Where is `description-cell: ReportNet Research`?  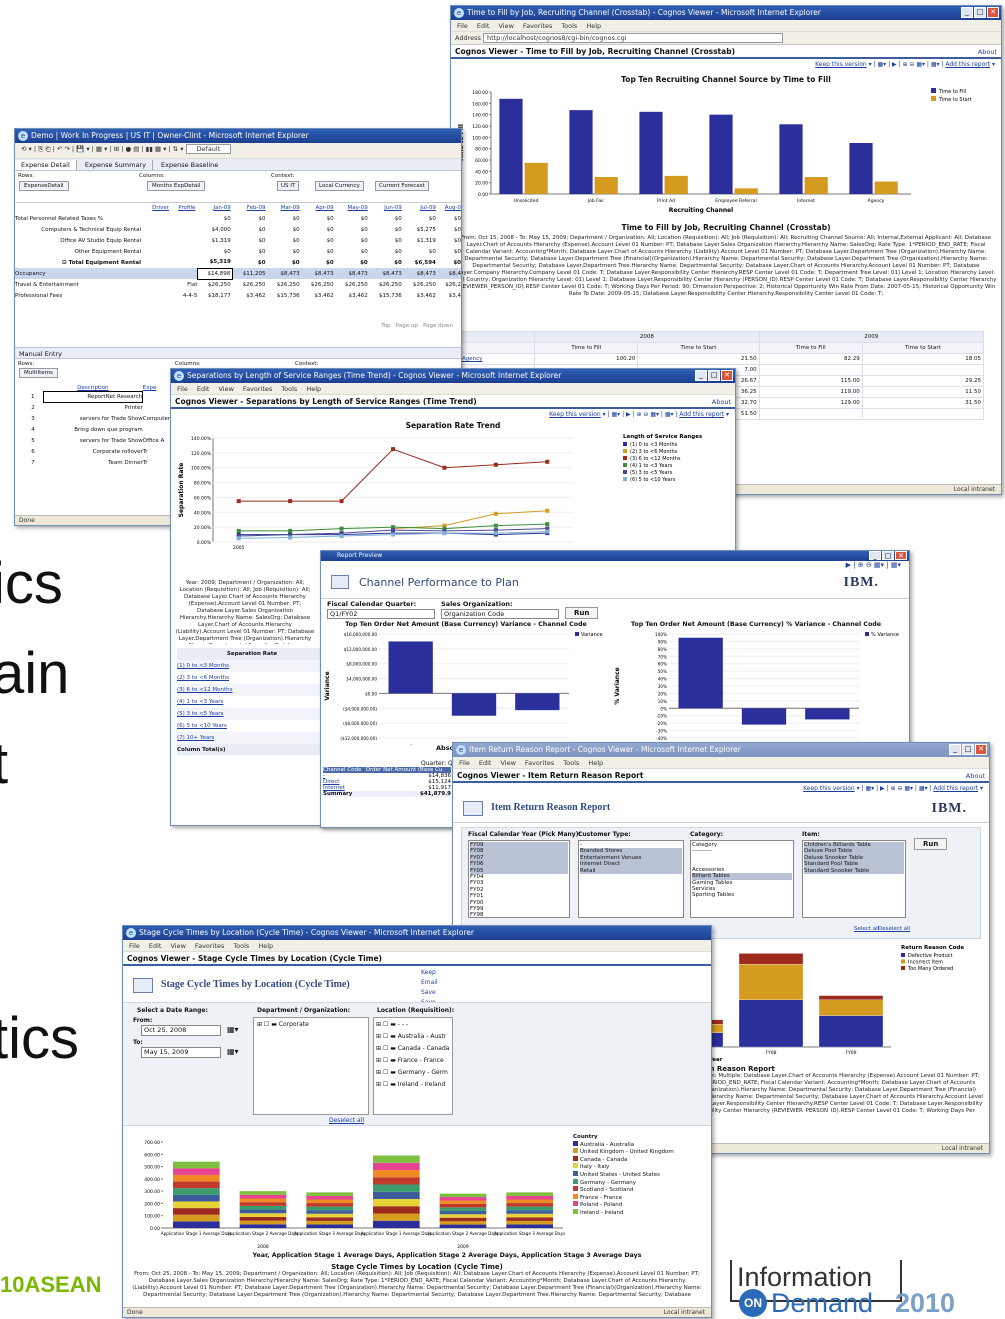 description-cell: ReportNet Research is located at coordinates (93, 397).